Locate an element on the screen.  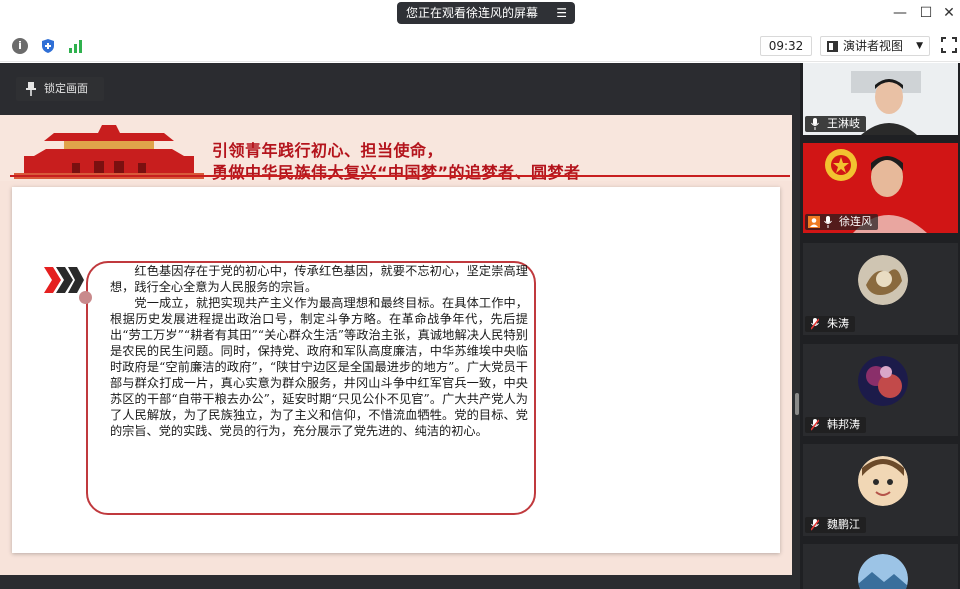
slide-header: 引领青年践行初心、担当使命， 勇做中华民族伟大复兴“中国梦”的追梦者、圆梦者 is located at coordinates (396, 148).